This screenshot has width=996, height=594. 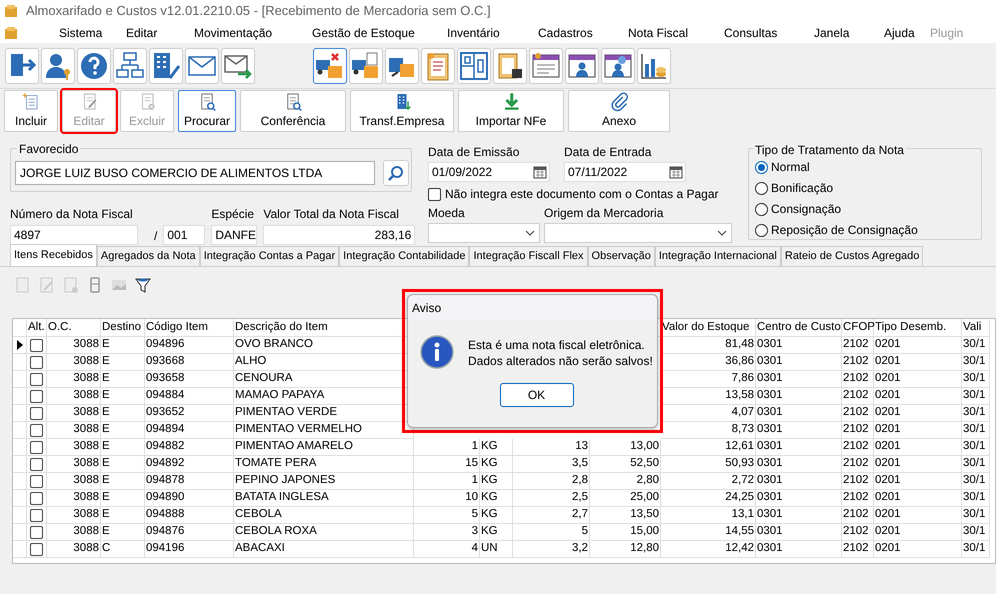 I want to click on tab: Itens Recebidos, so click(x=53, y=255).